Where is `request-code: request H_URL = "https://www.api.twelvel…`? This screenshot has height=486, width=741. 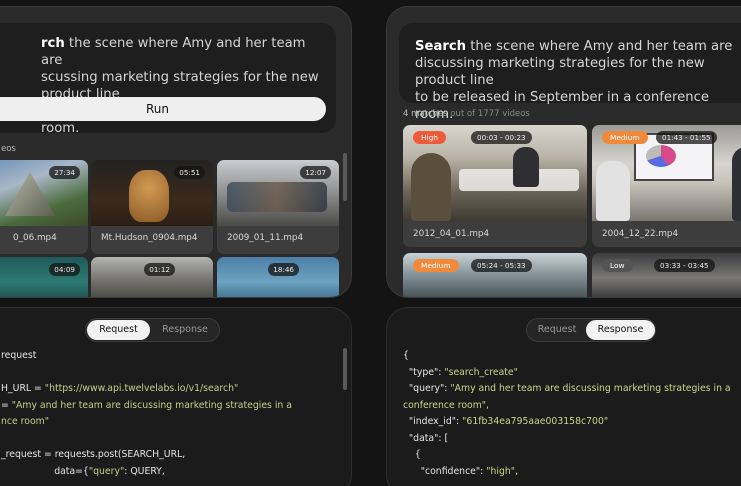 request-code: request H_URL = "https://www.api.twelvel… is located at coordinates (146, 413).